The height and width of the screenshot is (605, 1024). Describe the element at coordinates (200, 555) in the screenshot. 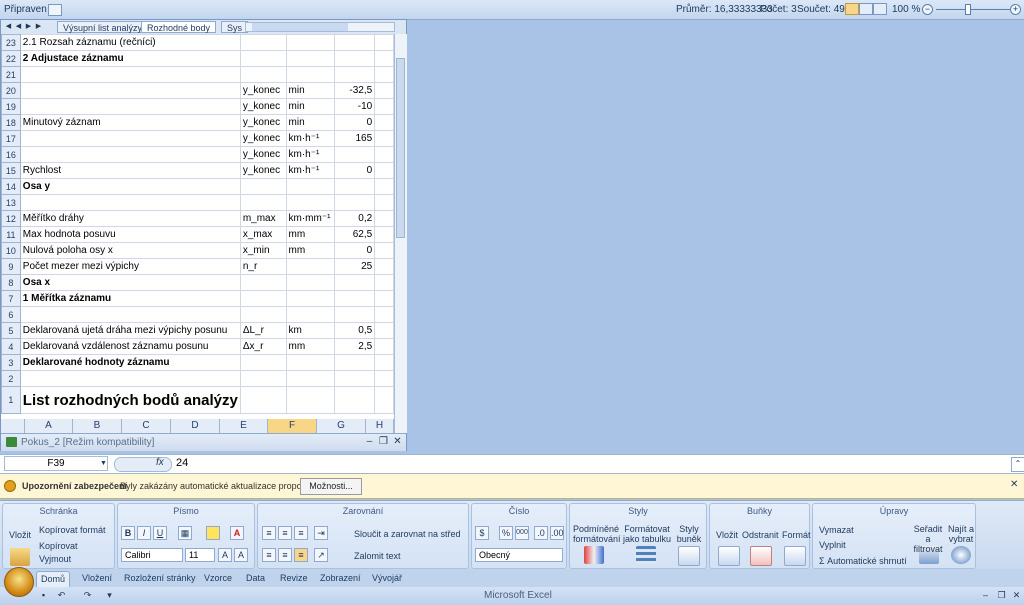

I see `font-size-select: 11` at that location.